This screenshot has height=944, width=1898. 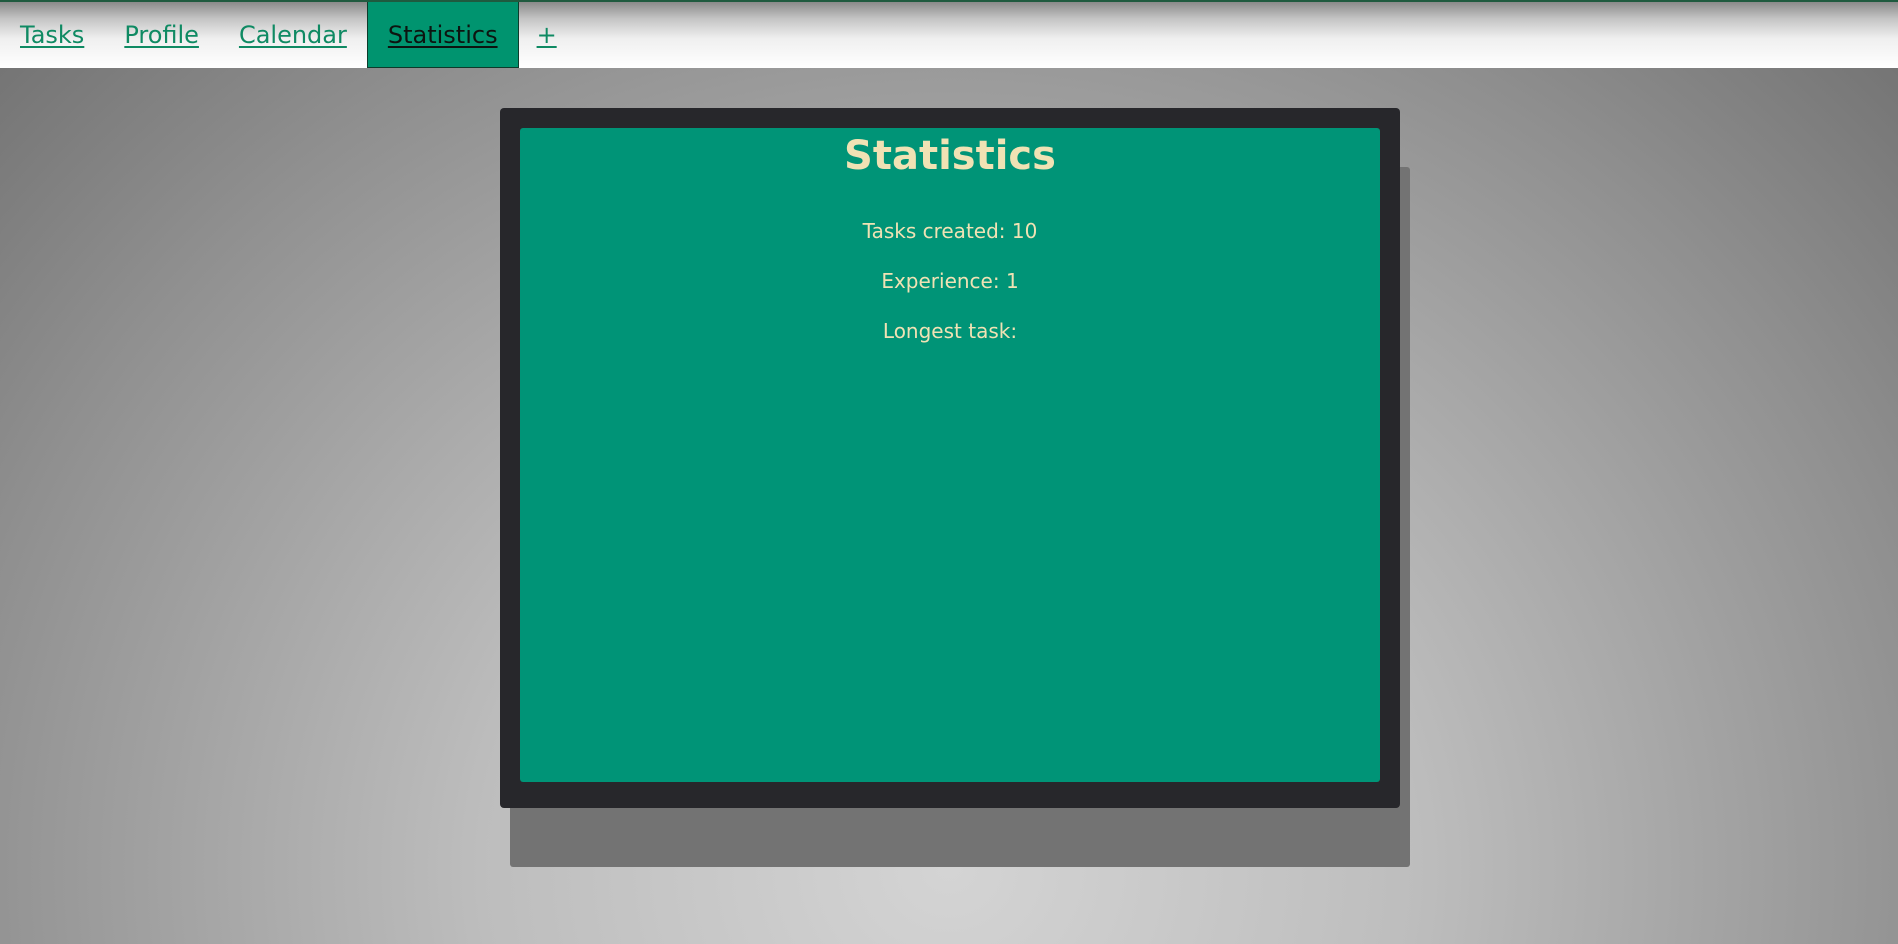 I want to click on add-tab-button: +, so click(x=547, y=35).